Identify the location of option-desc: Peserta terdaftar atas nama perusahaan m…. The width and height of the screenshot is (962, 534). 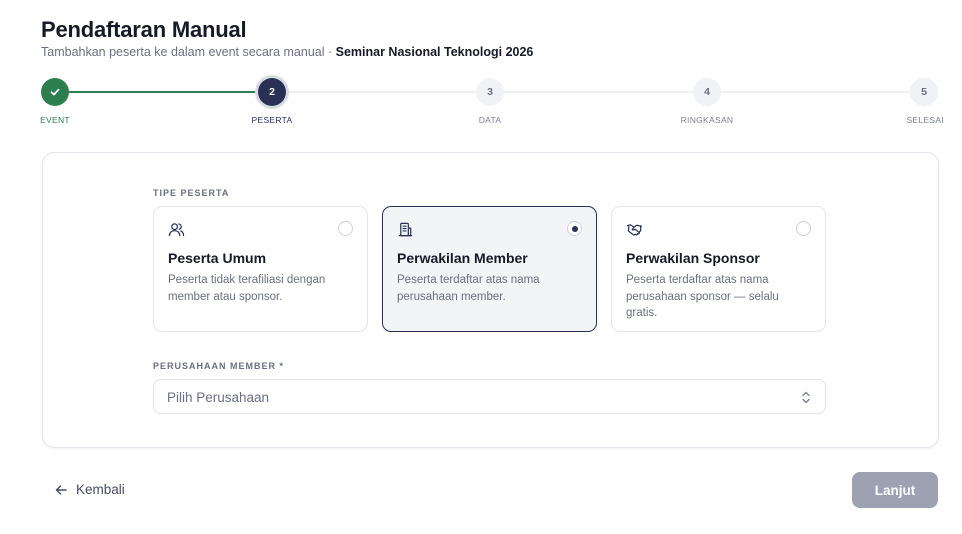
(468, 288).